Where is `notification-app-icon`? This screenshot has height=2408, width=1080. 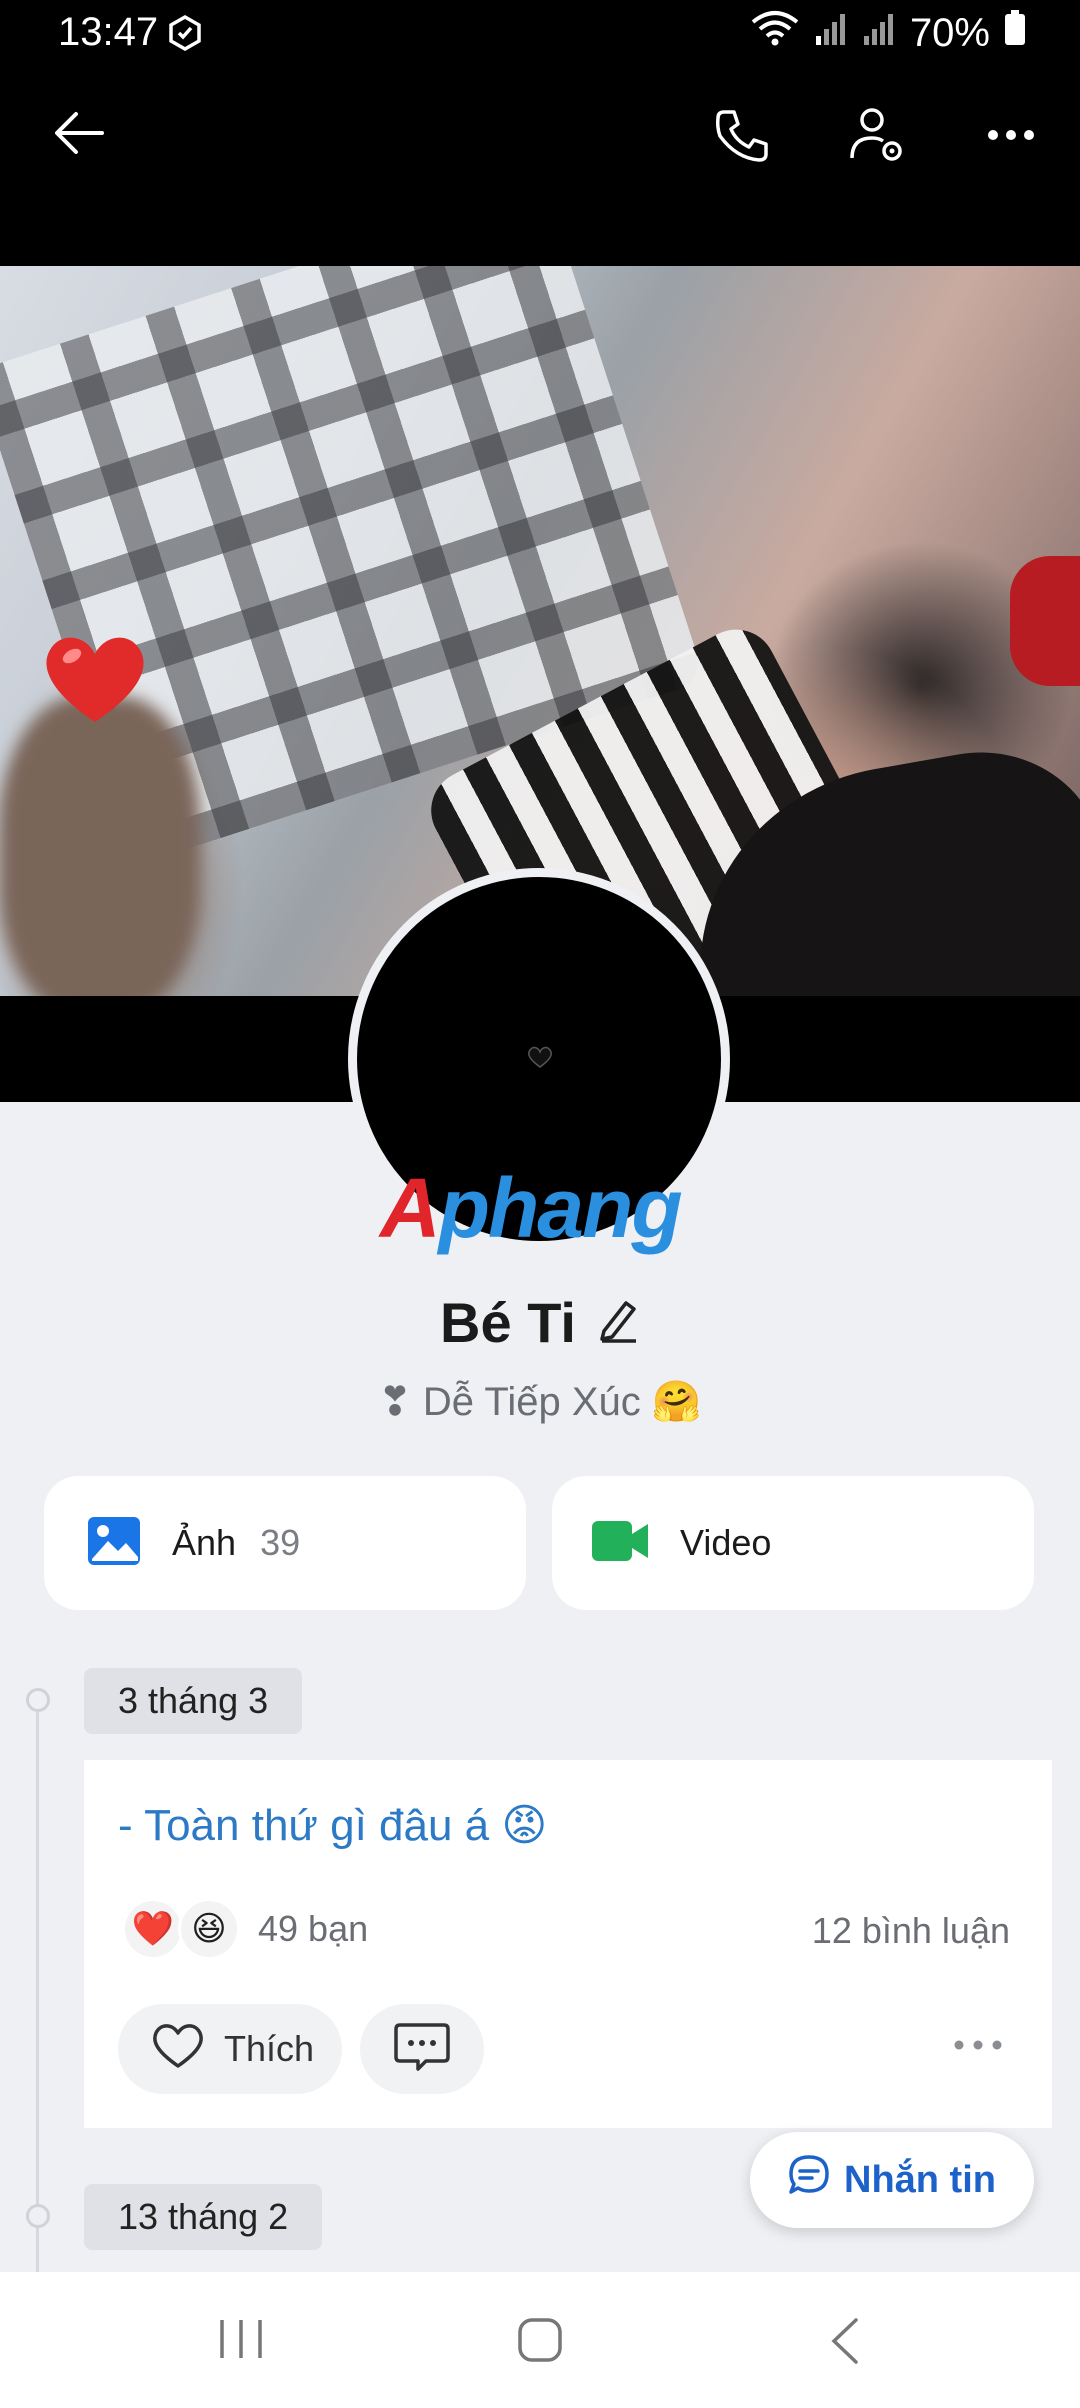 notification-app-icon is located at coordinates (185, 35).